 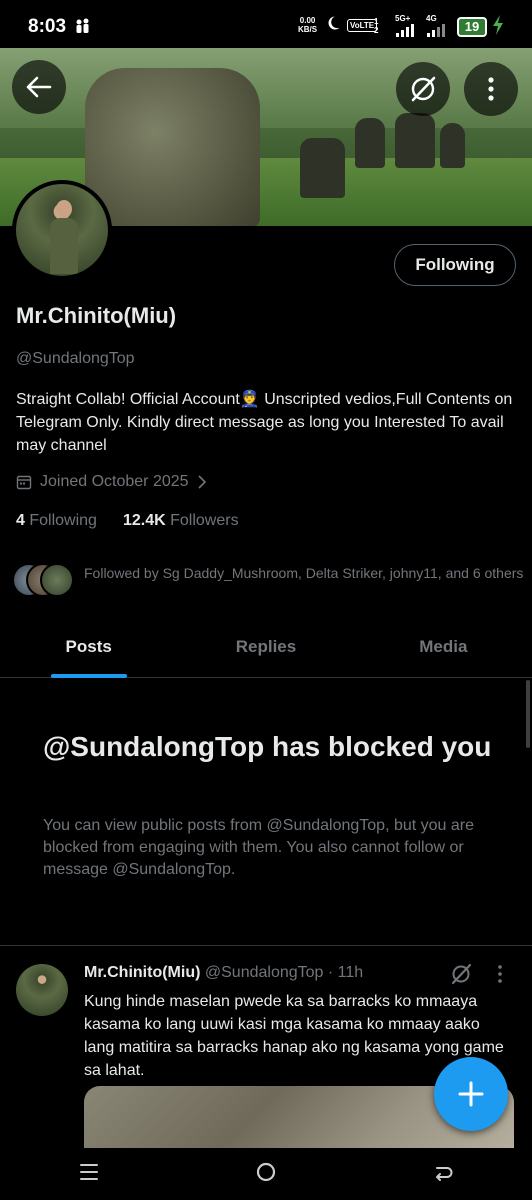 I want to click on following-count-link: 4 Following, so click(x=56, y=521).